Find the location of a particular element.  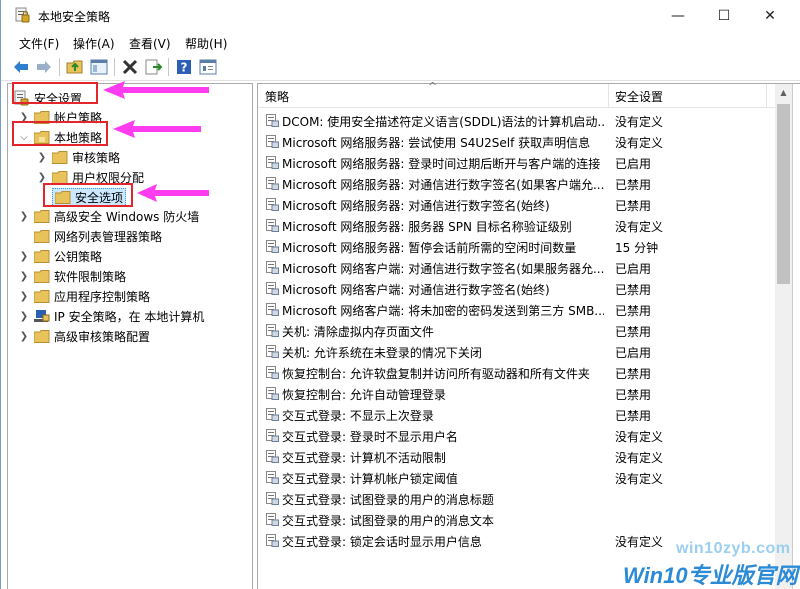

scrollbar-thumb is located at coordinates (783, 194).